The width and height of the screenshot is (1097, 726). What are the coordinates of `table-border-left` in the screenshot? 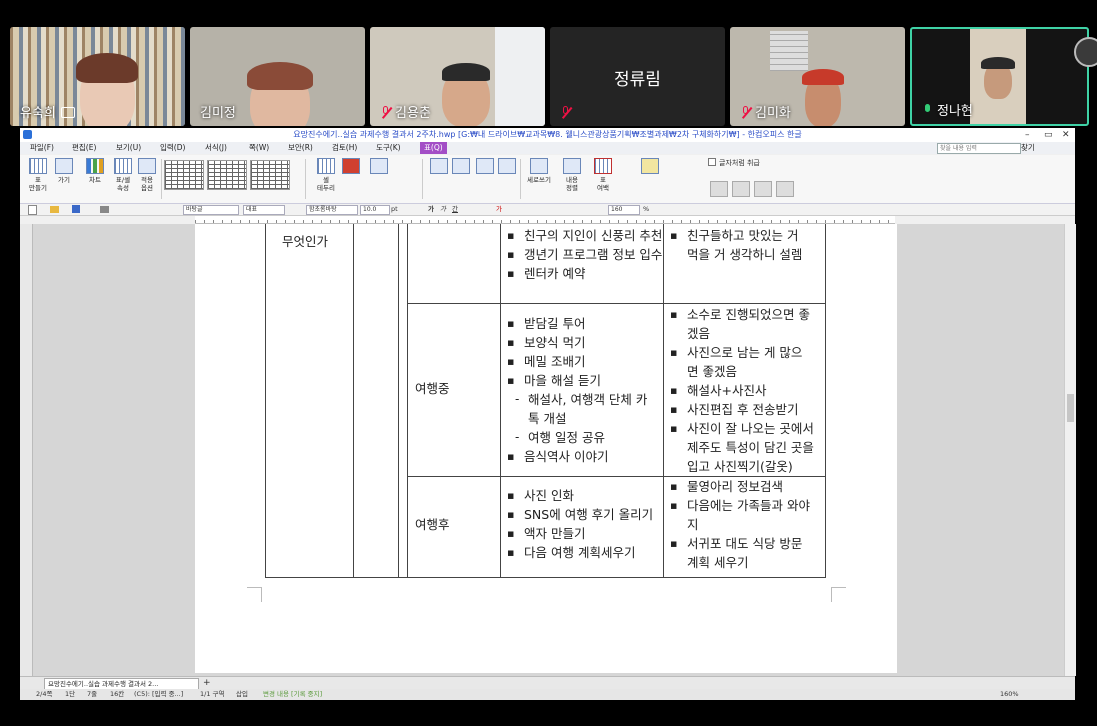 It's located at (265, 400).